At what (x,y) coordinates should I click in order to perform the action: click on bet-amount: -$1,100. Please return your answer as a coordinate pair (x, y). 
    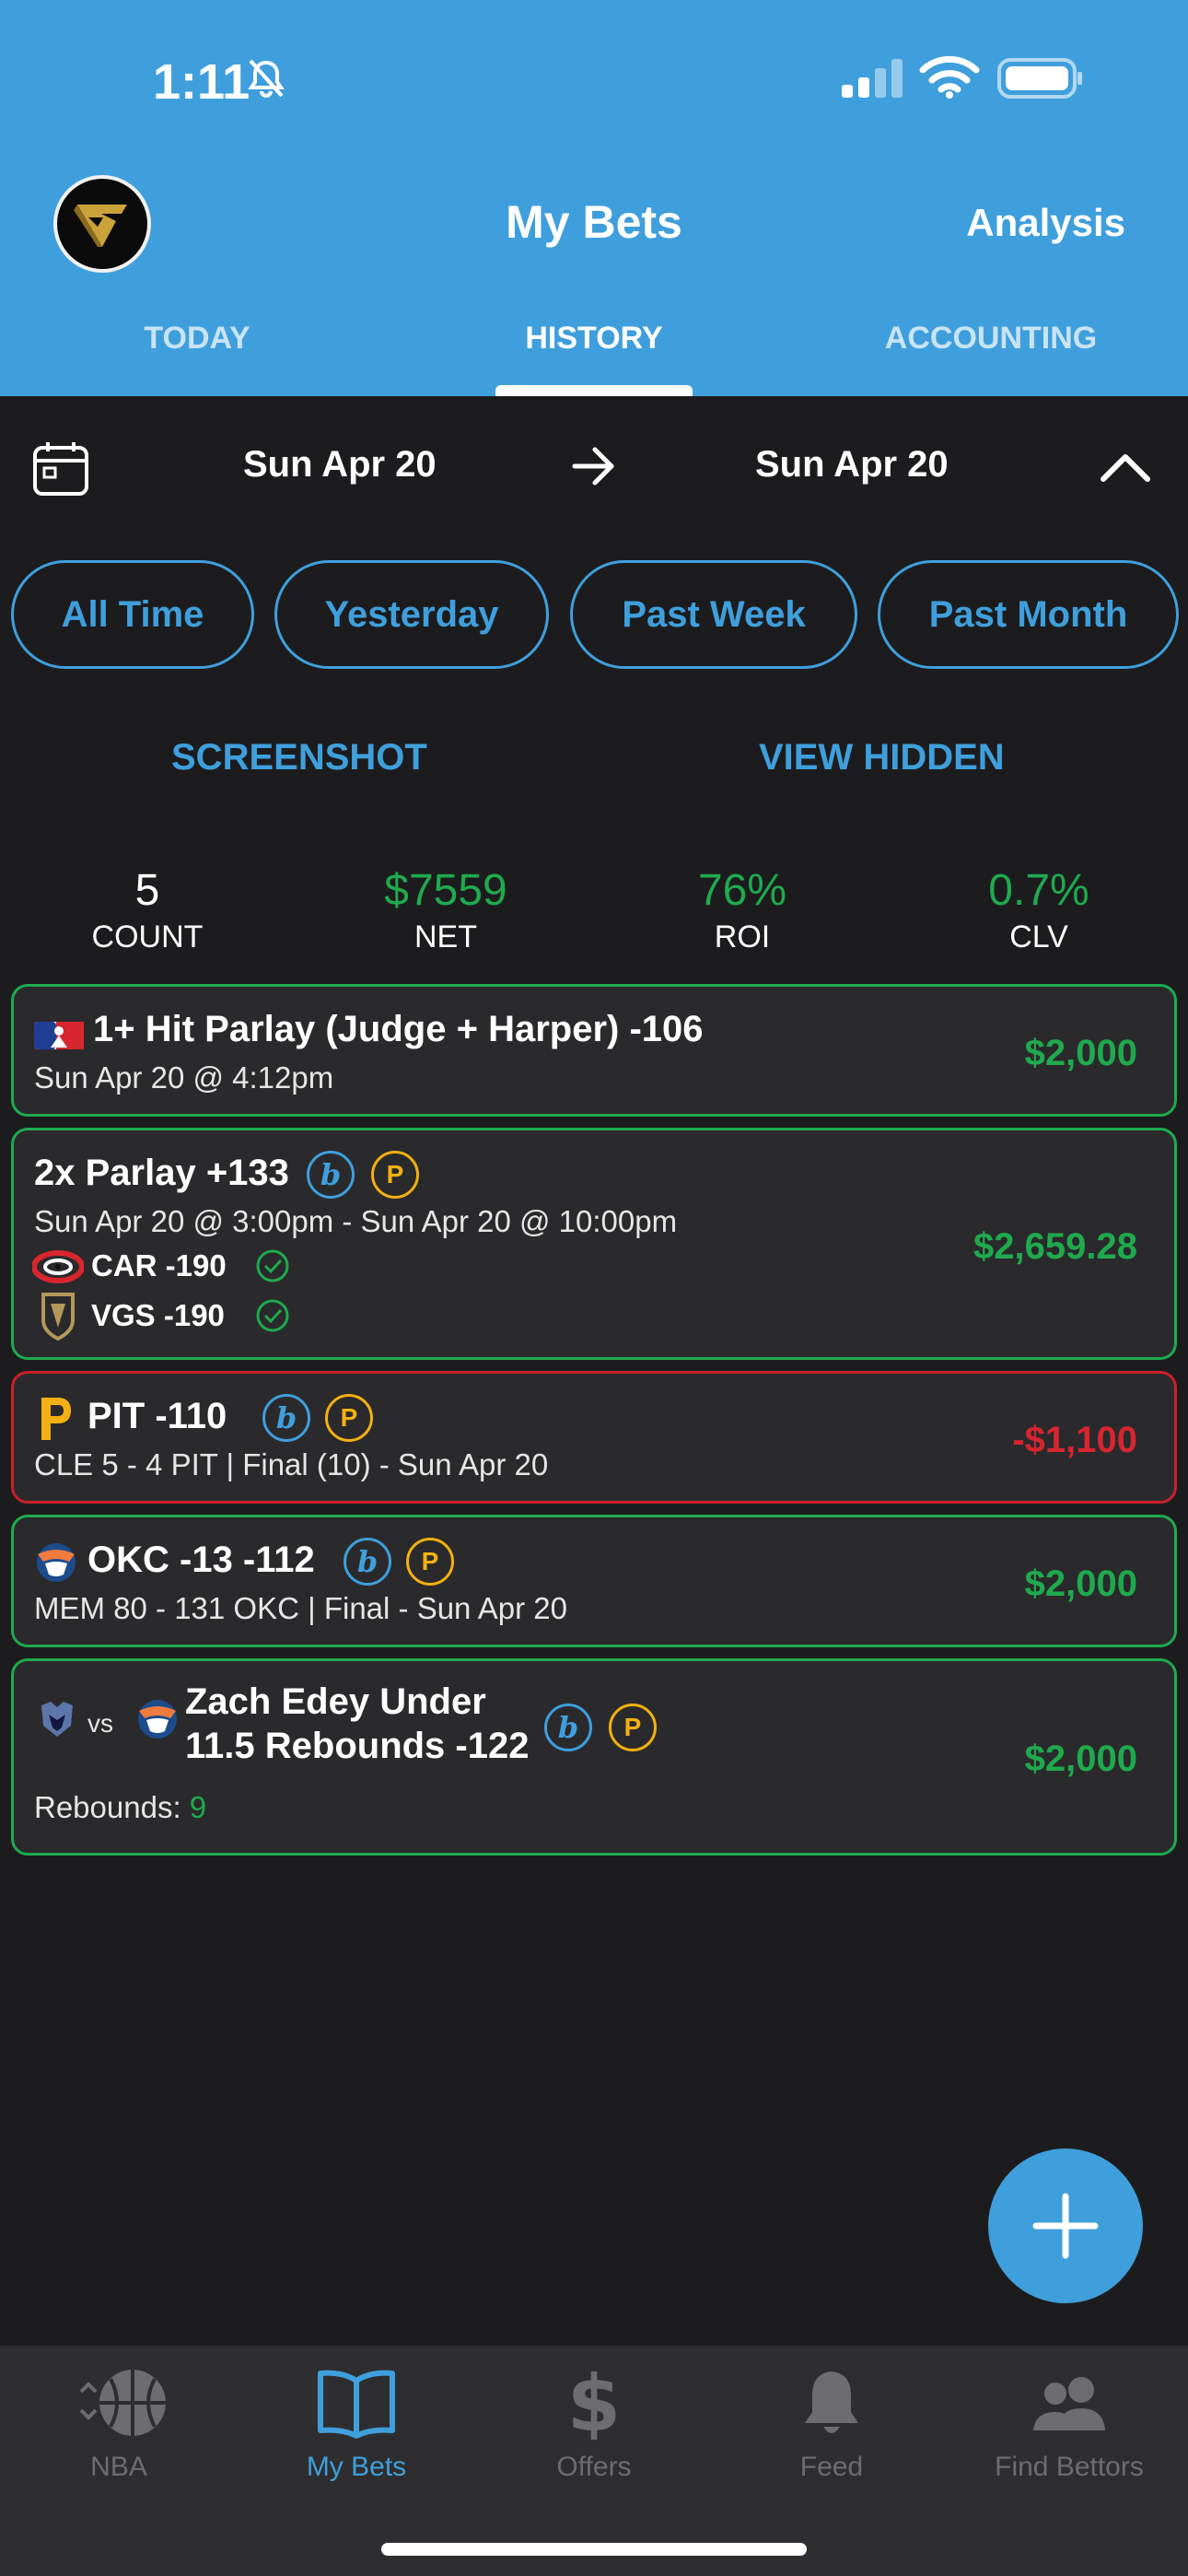
    Looking at the image, I should click on (1074, 1440).